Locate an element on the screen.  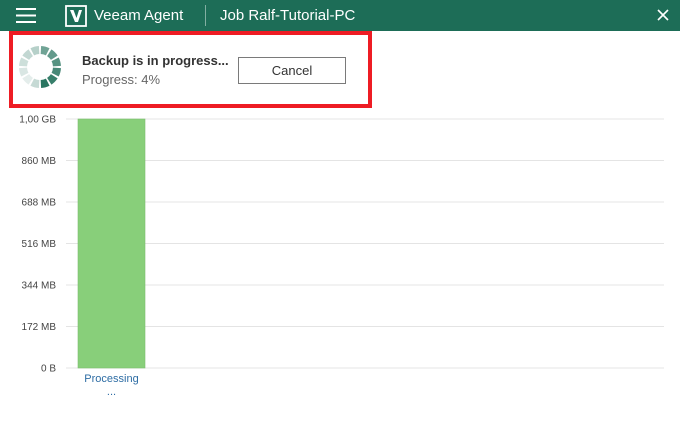
y-tick-label: 344 MB is located at coordinates (39, 286).